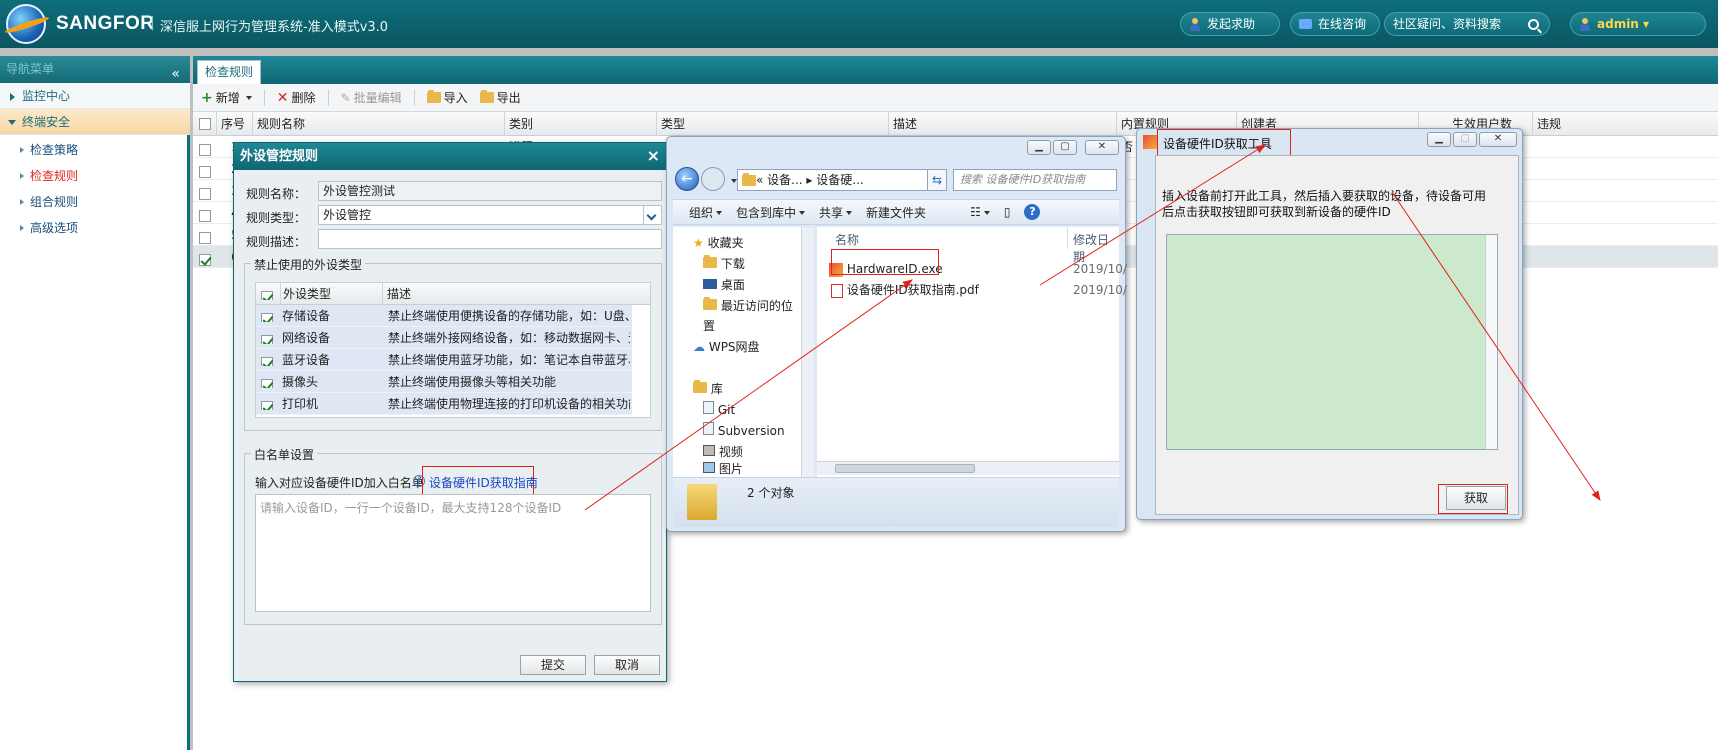 Image resolution: width=1718 pixels, height=750 pixels. I want to click on arrow-exe-to-tool, so click(1152, 215).